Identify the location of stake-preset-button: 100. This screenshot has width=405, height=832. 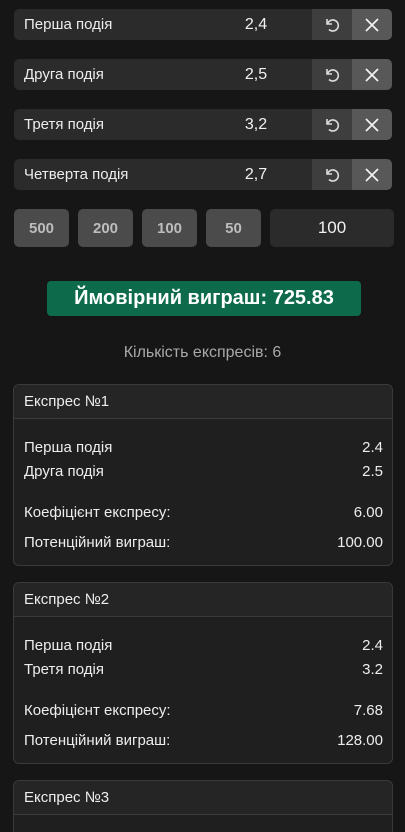
(169, 228).